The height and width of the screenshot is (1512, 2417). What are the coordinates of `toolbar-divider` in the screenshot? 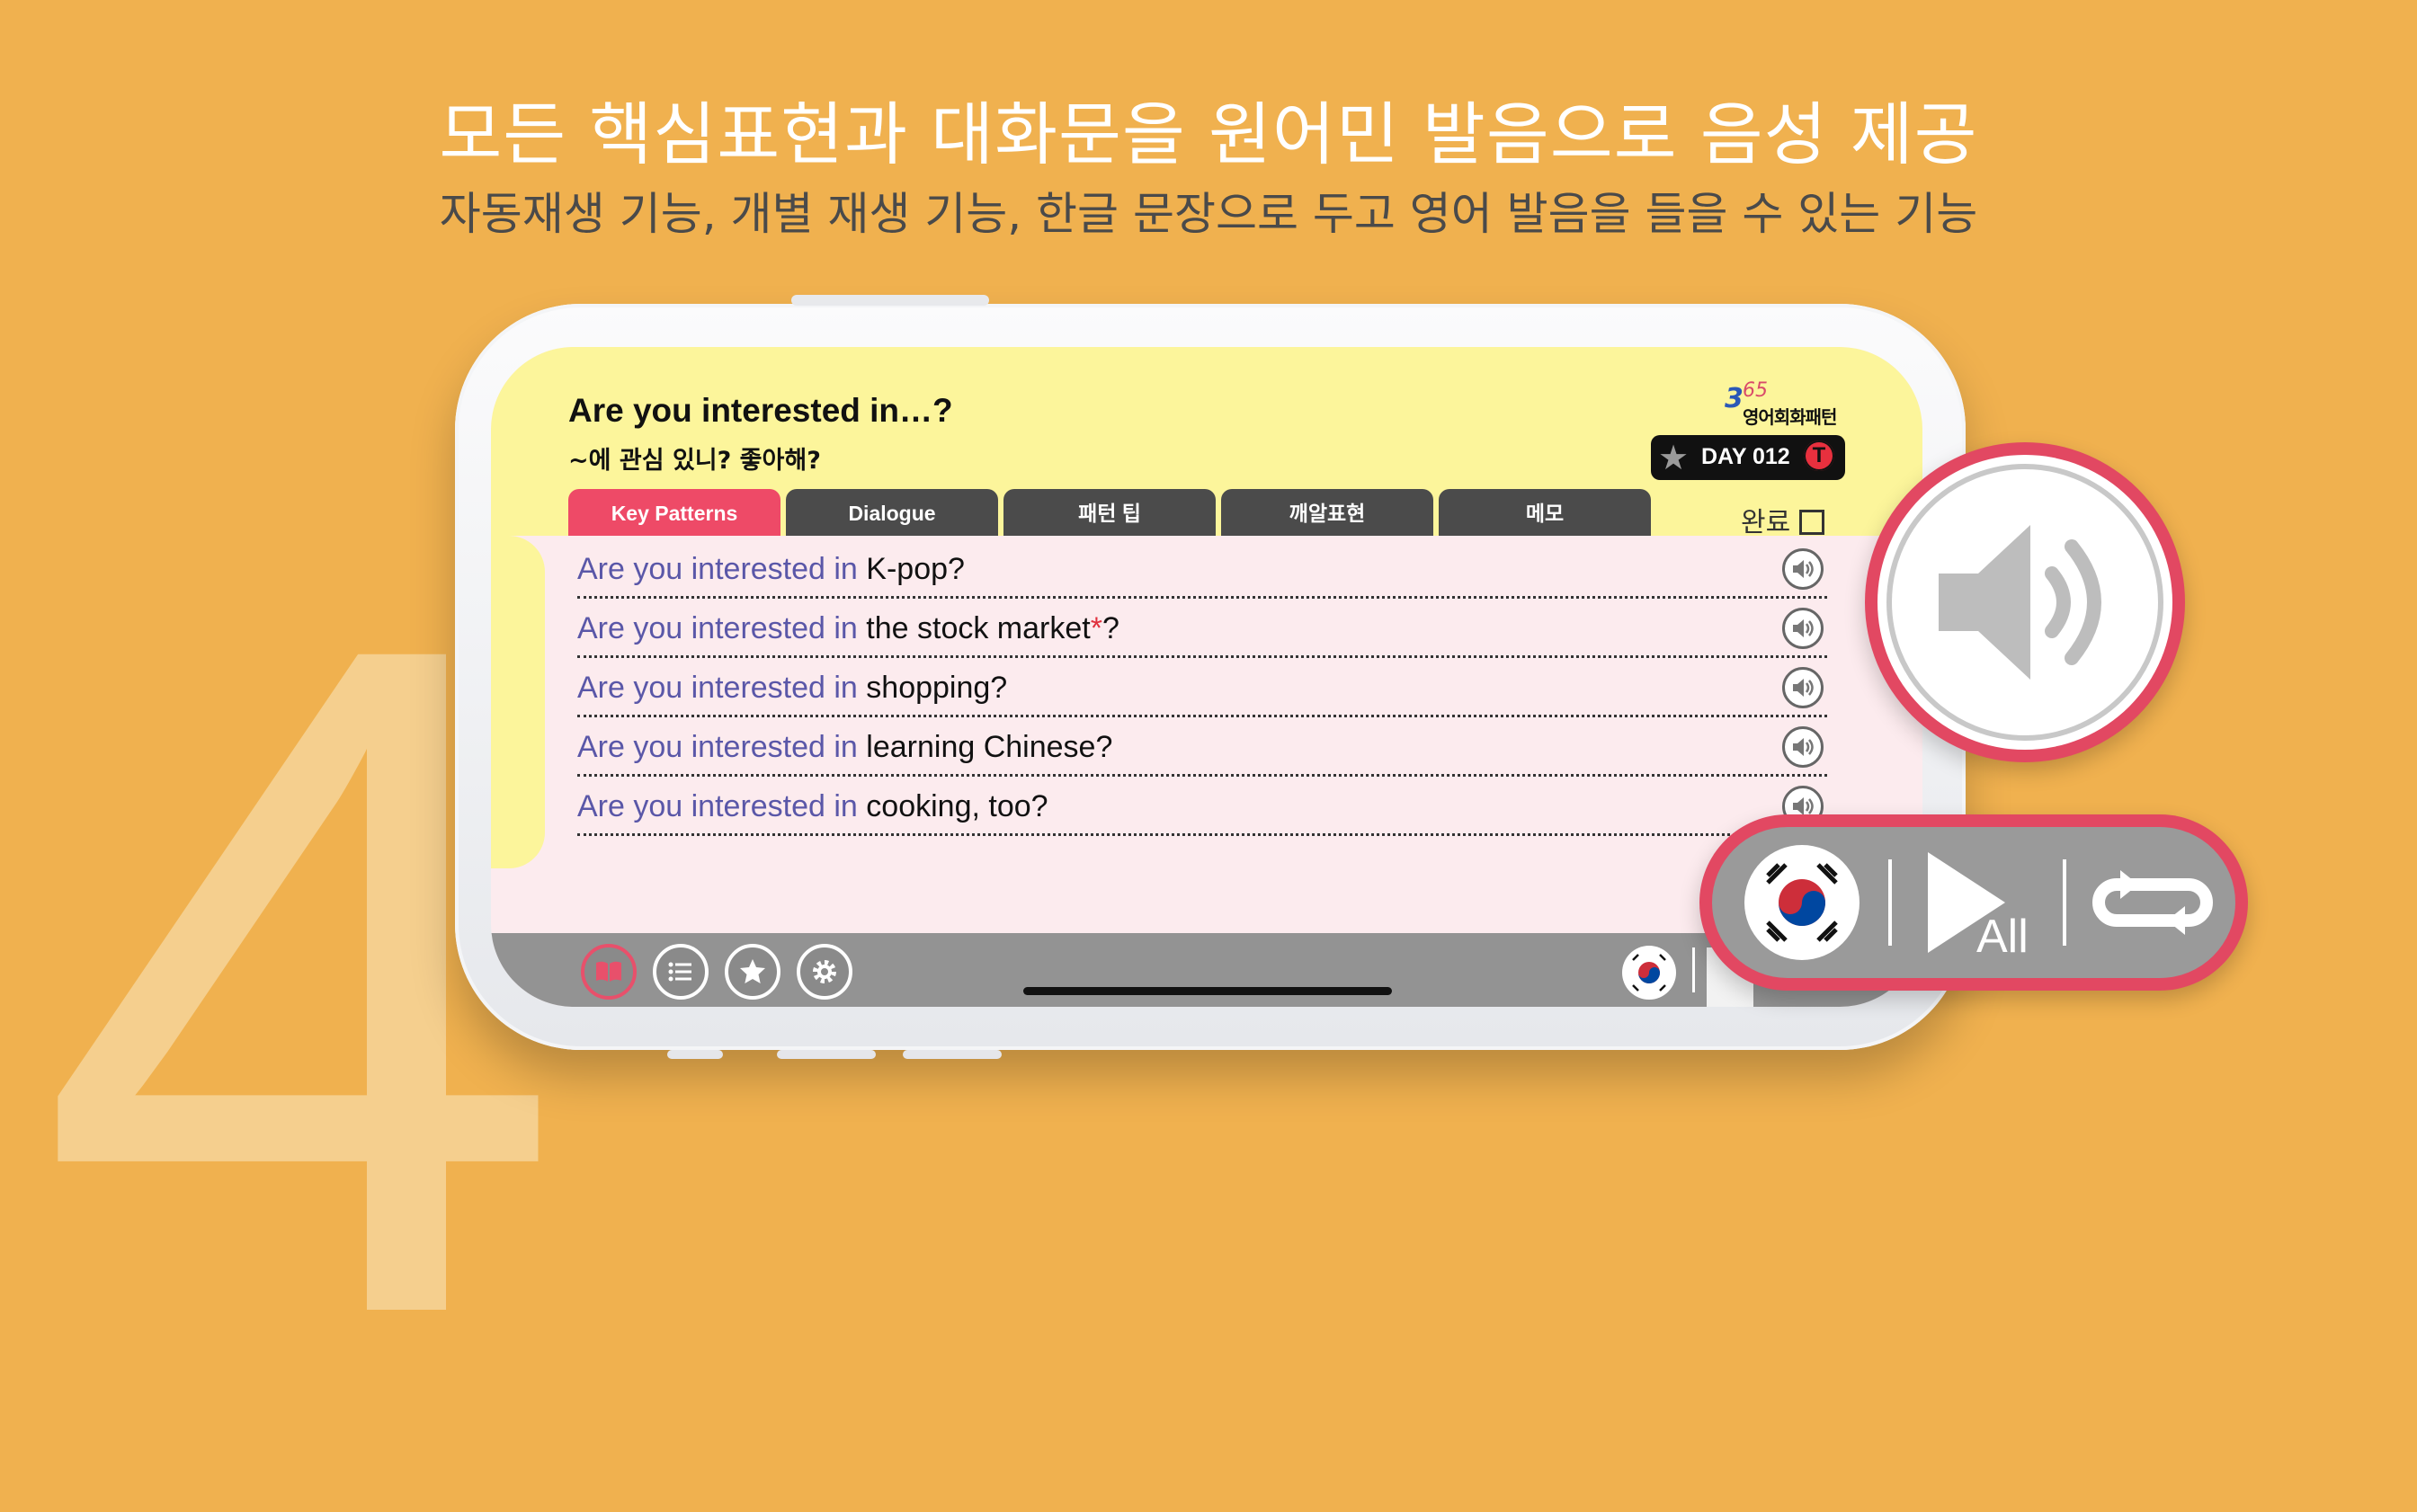 It's located at (1694, 969).